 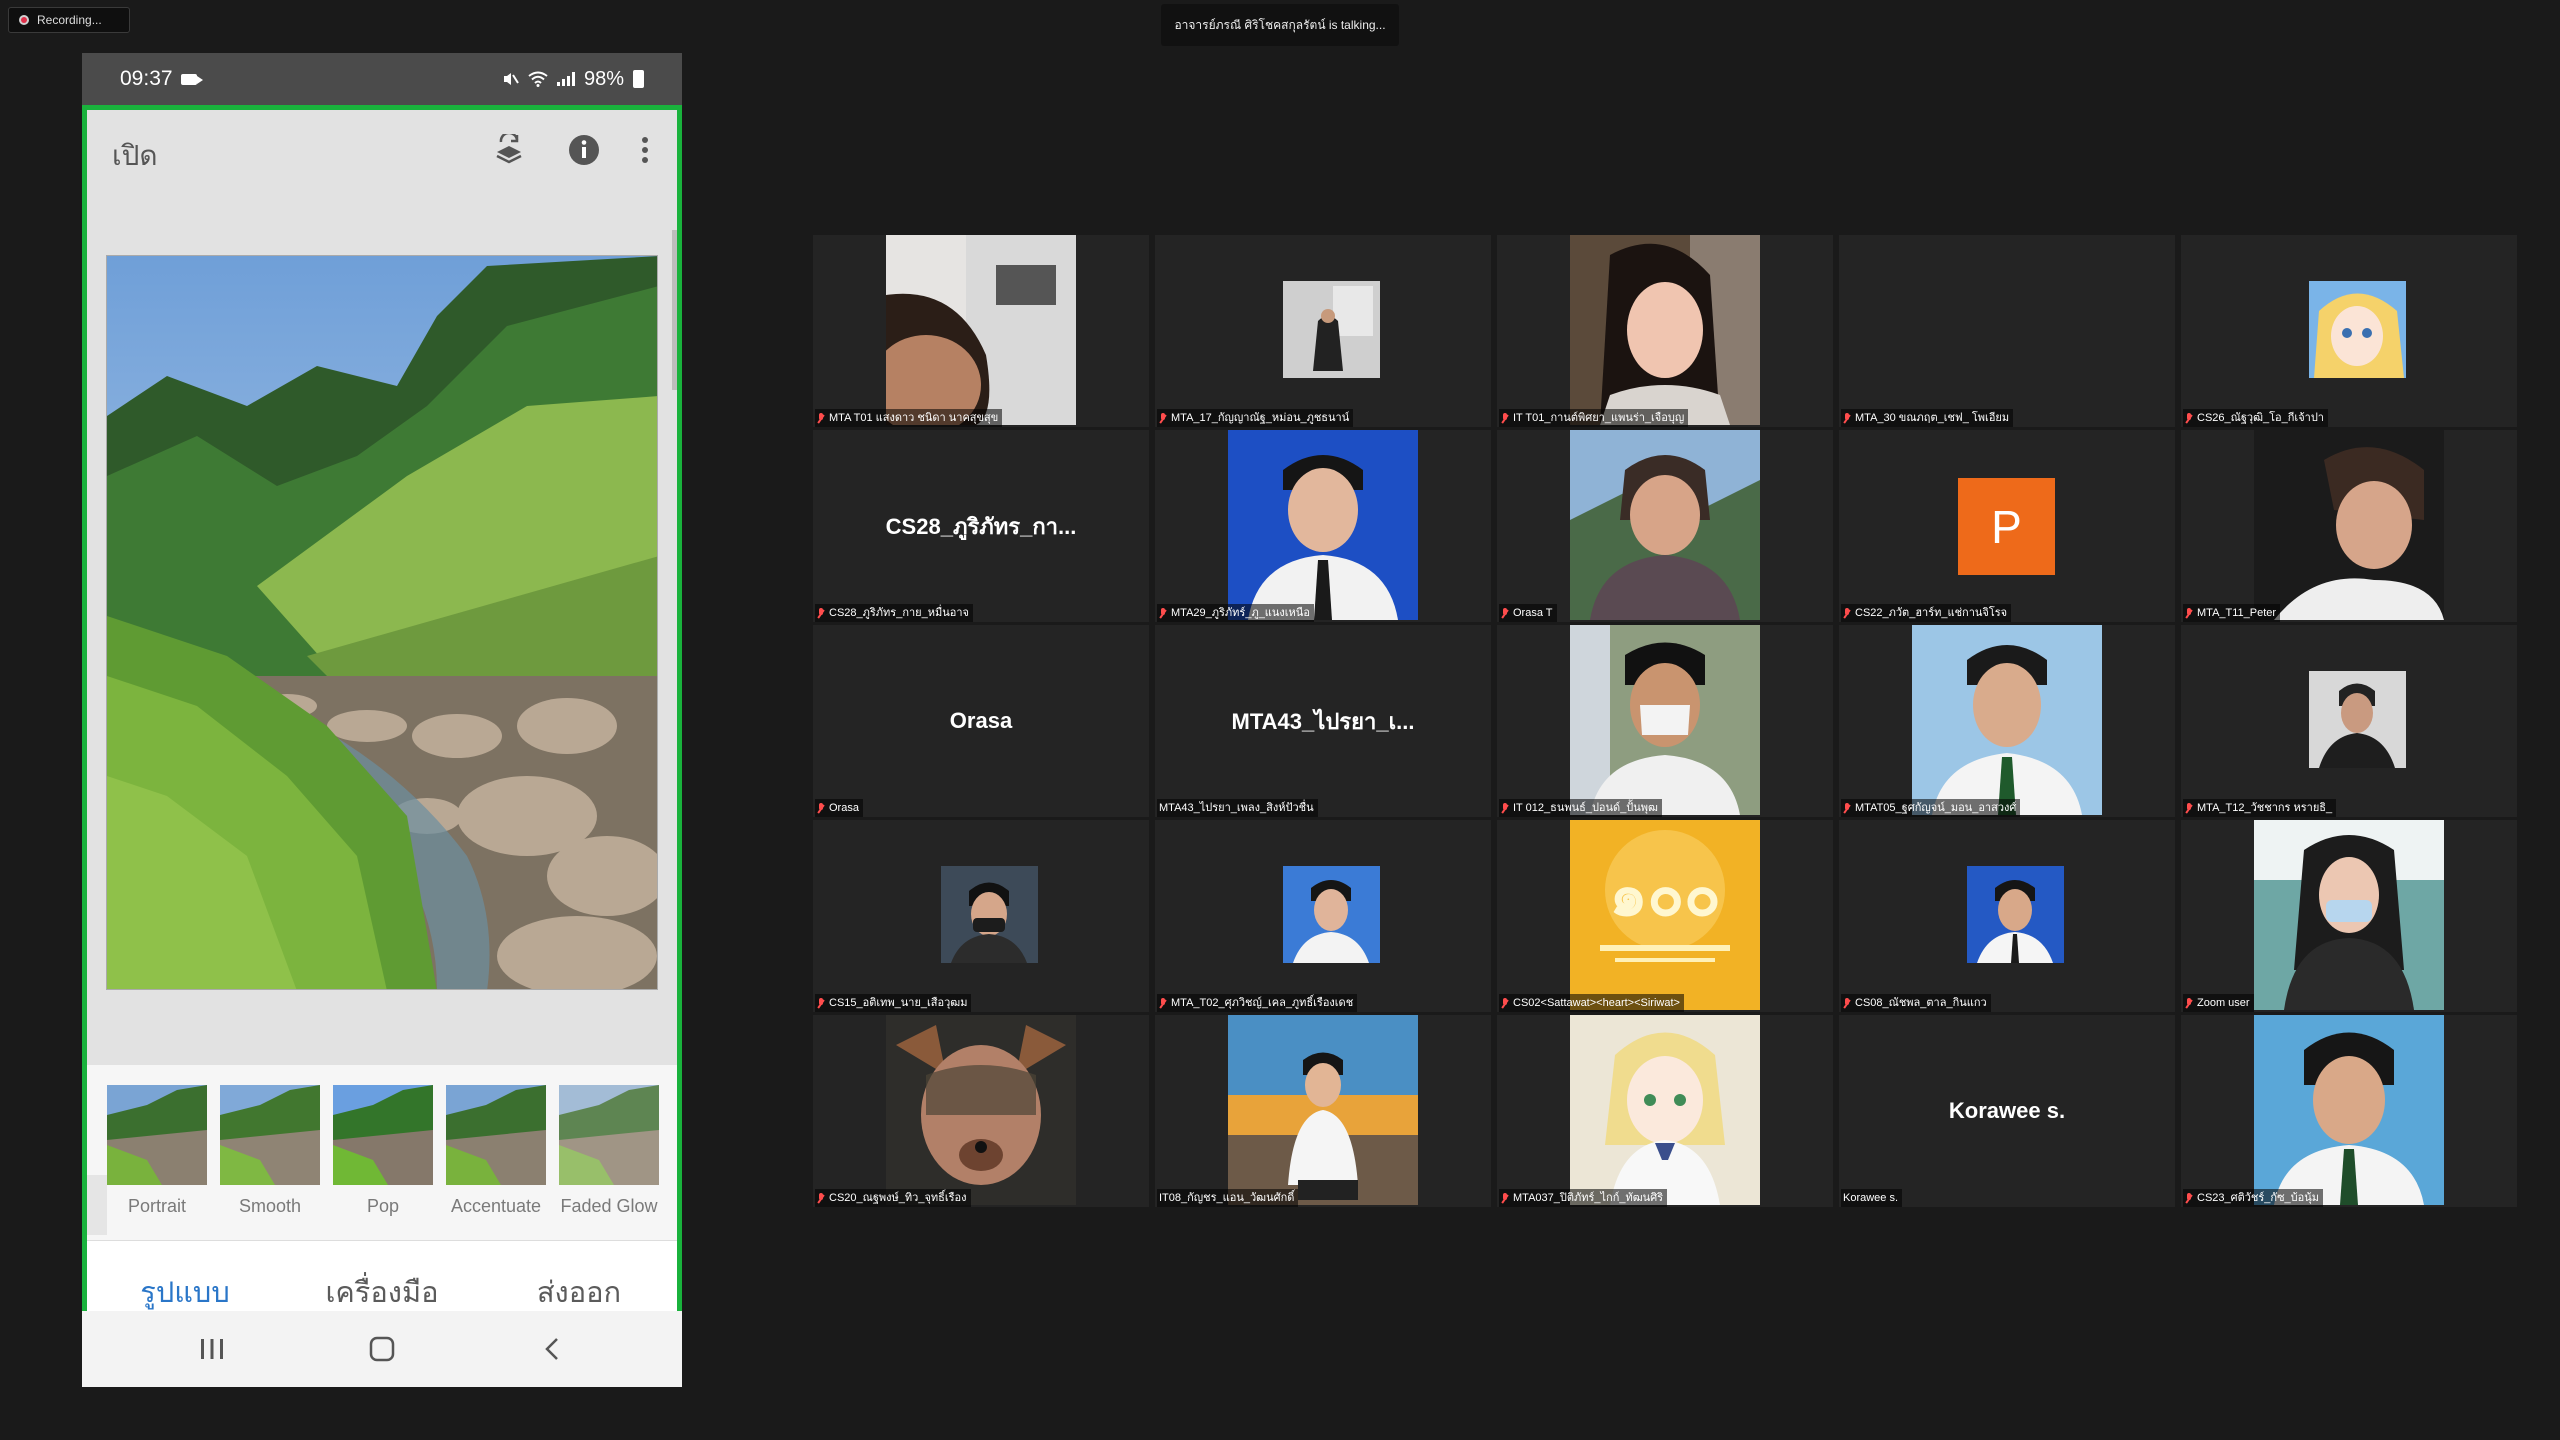 I want to click on participant-tile: Zoom user, so click(x=2349, y=916).